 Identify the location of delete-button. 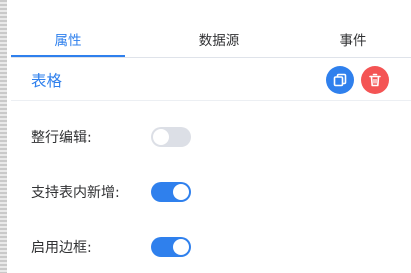
(375, 80).